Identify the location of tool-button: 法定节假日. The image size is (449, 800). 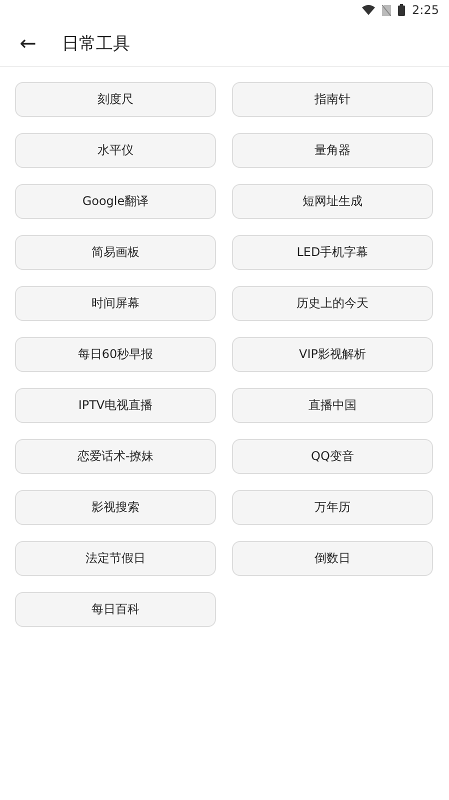
(115, 558).